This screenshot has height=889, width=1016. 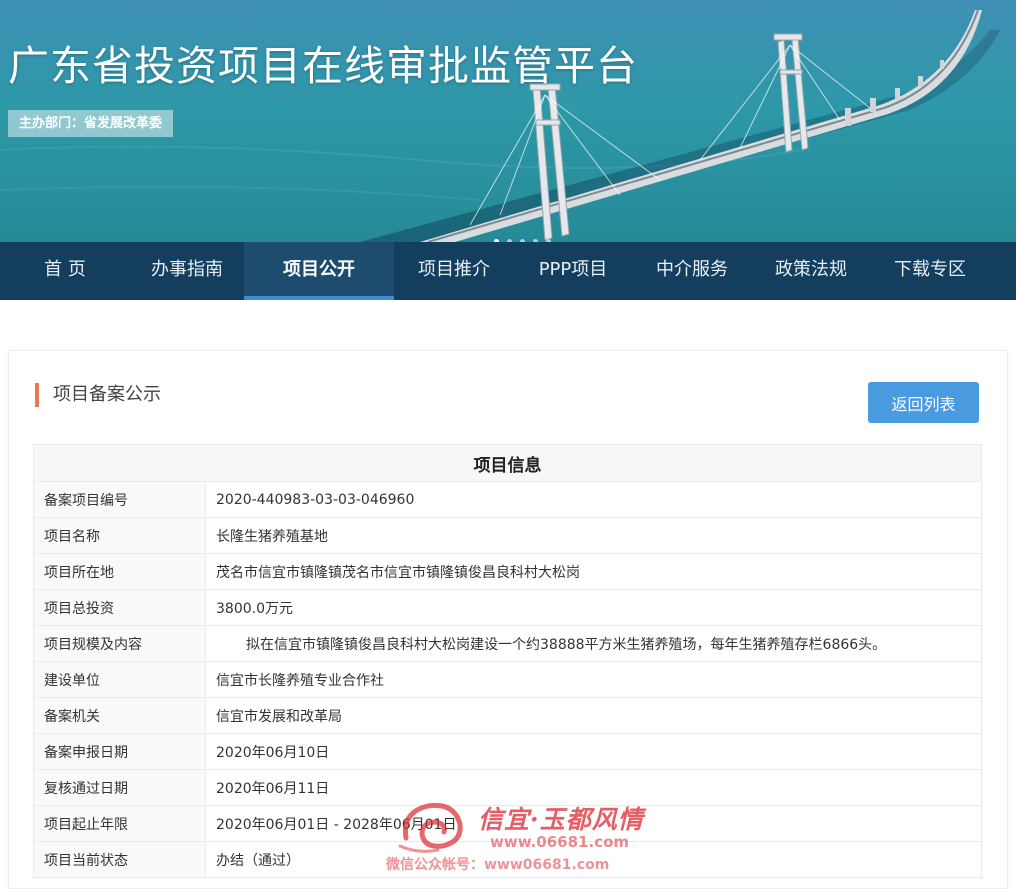 I want to click on nav-item-ppp: PPP项目, so click(x=573, y=271).